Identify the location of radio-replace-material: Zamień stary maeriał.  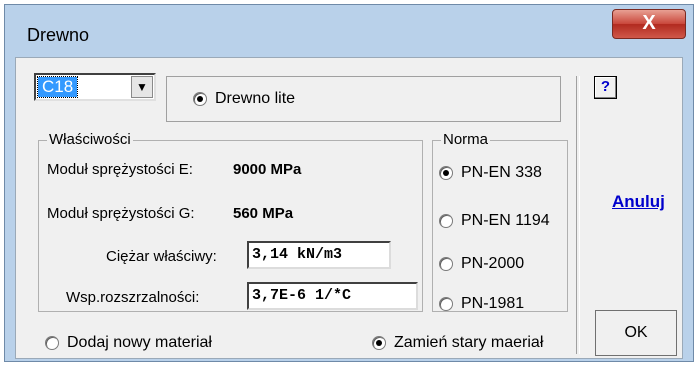
(457, 343).